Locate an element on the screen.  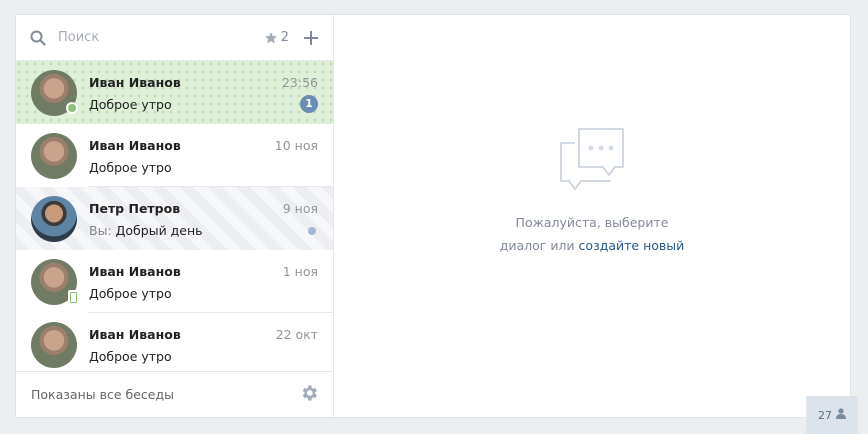
empty-state-text: Пожалуйста, выберите is located at coordinates (592, 222).